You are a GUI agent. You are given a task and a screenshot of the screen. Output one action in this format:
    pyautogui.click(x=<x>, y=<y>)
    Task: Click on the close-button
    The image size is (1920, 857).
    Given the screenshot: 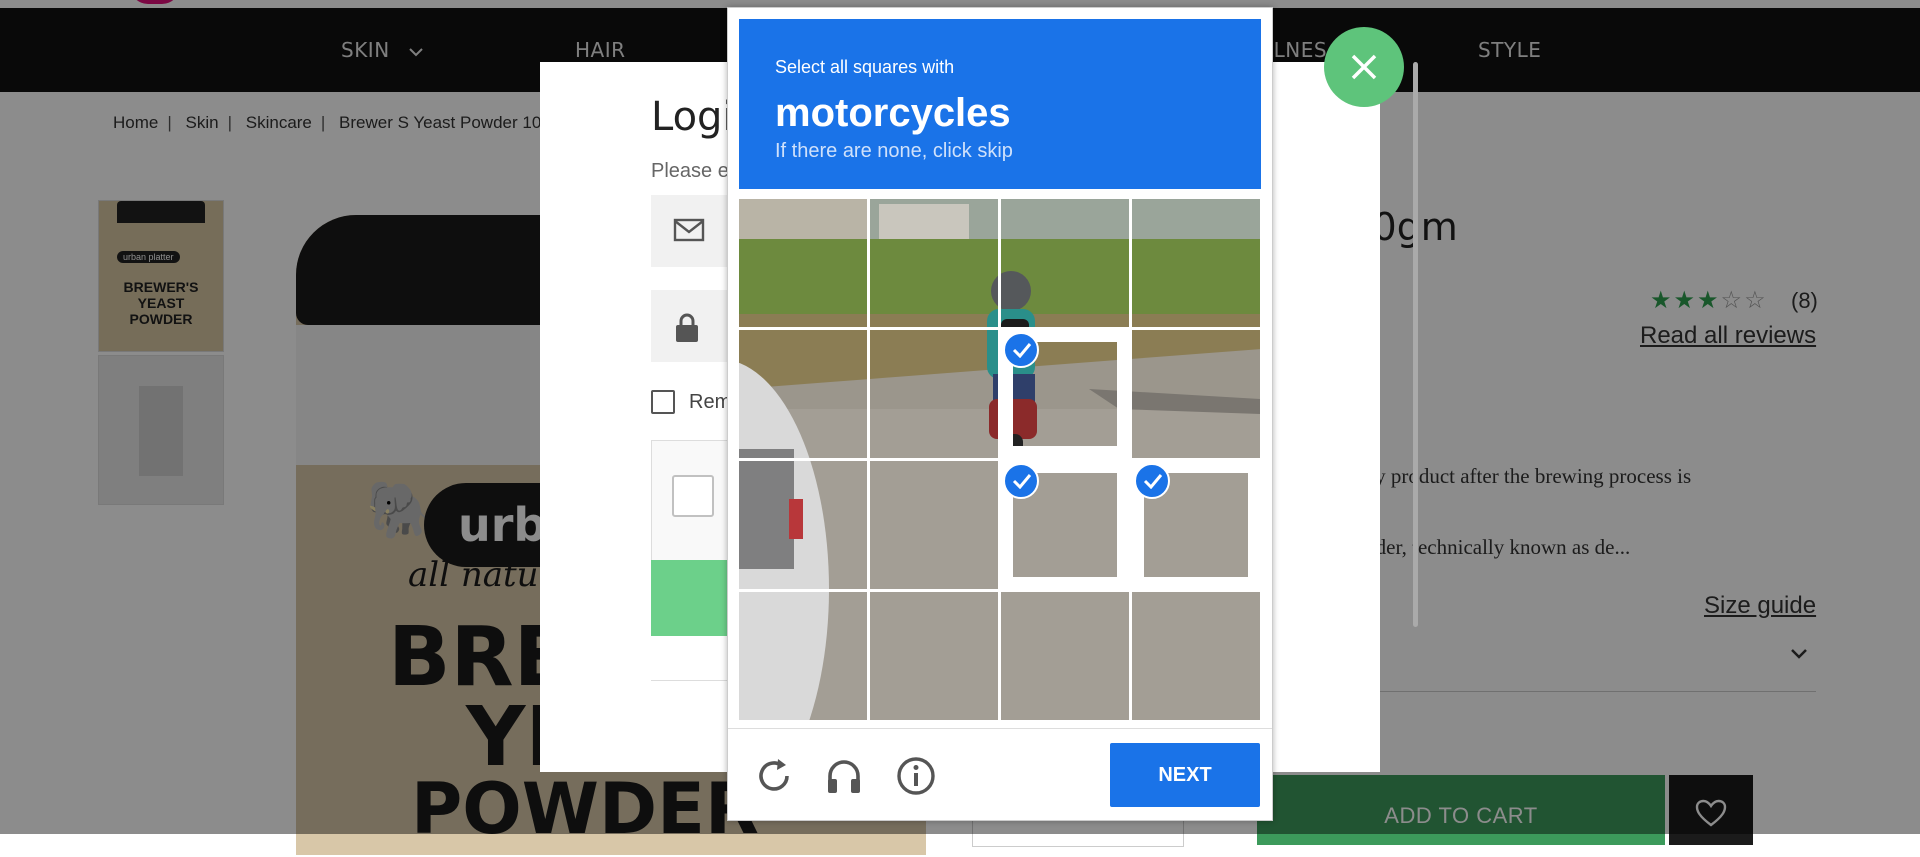 What is the action you would take?
    pyautogui.click(x=1364, y=67)
    